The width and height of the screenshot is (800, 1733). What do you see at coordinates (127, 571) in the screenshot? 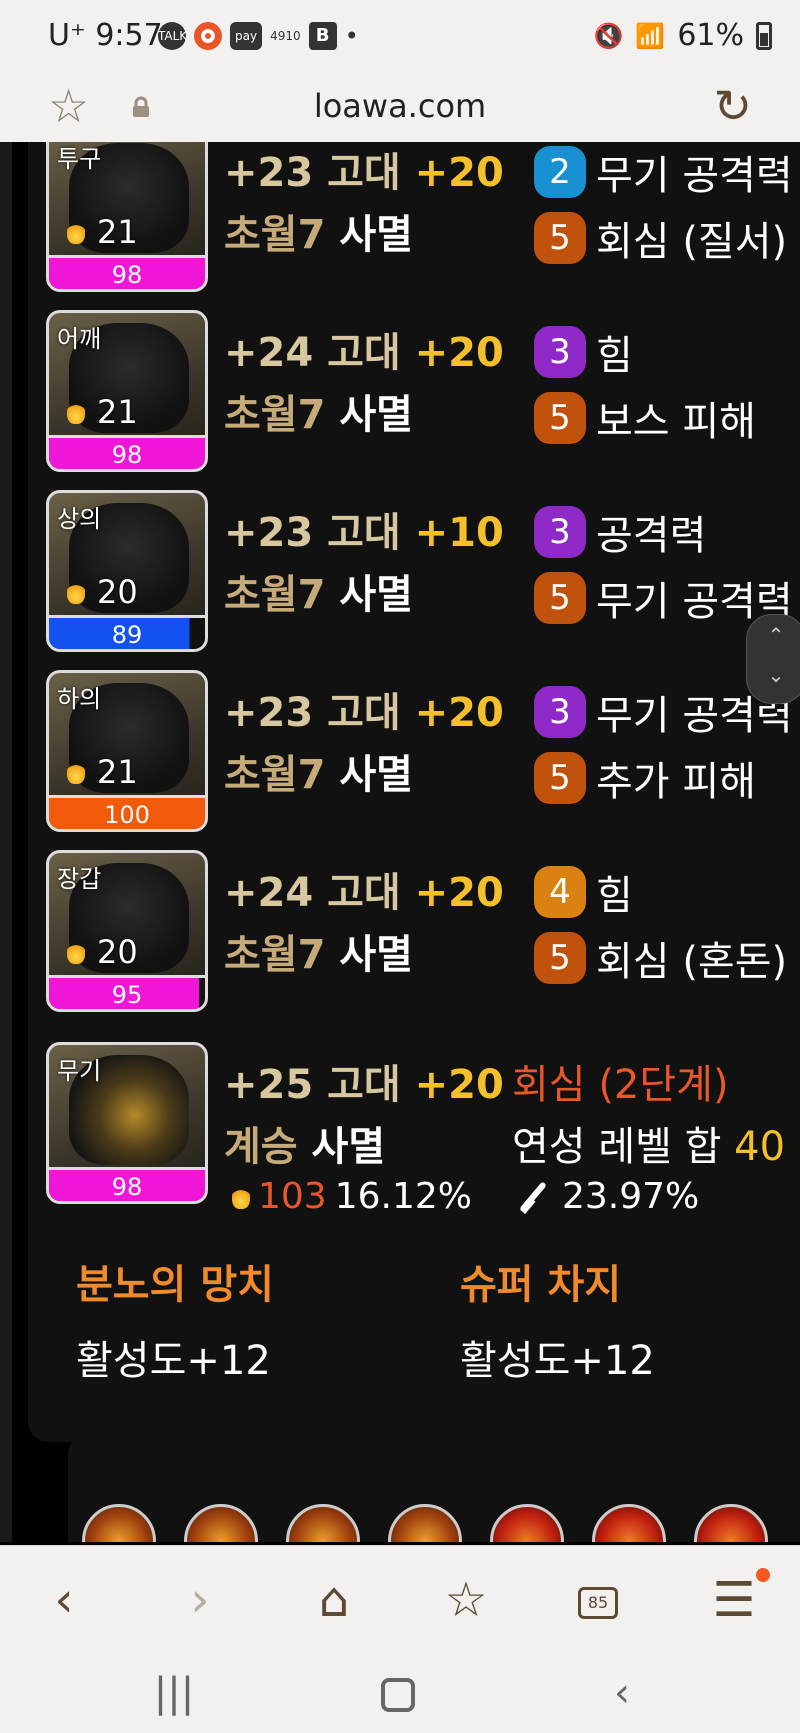
I see `equipment-thumbnail: 상의 20 89` at bounding box center [127, 571].